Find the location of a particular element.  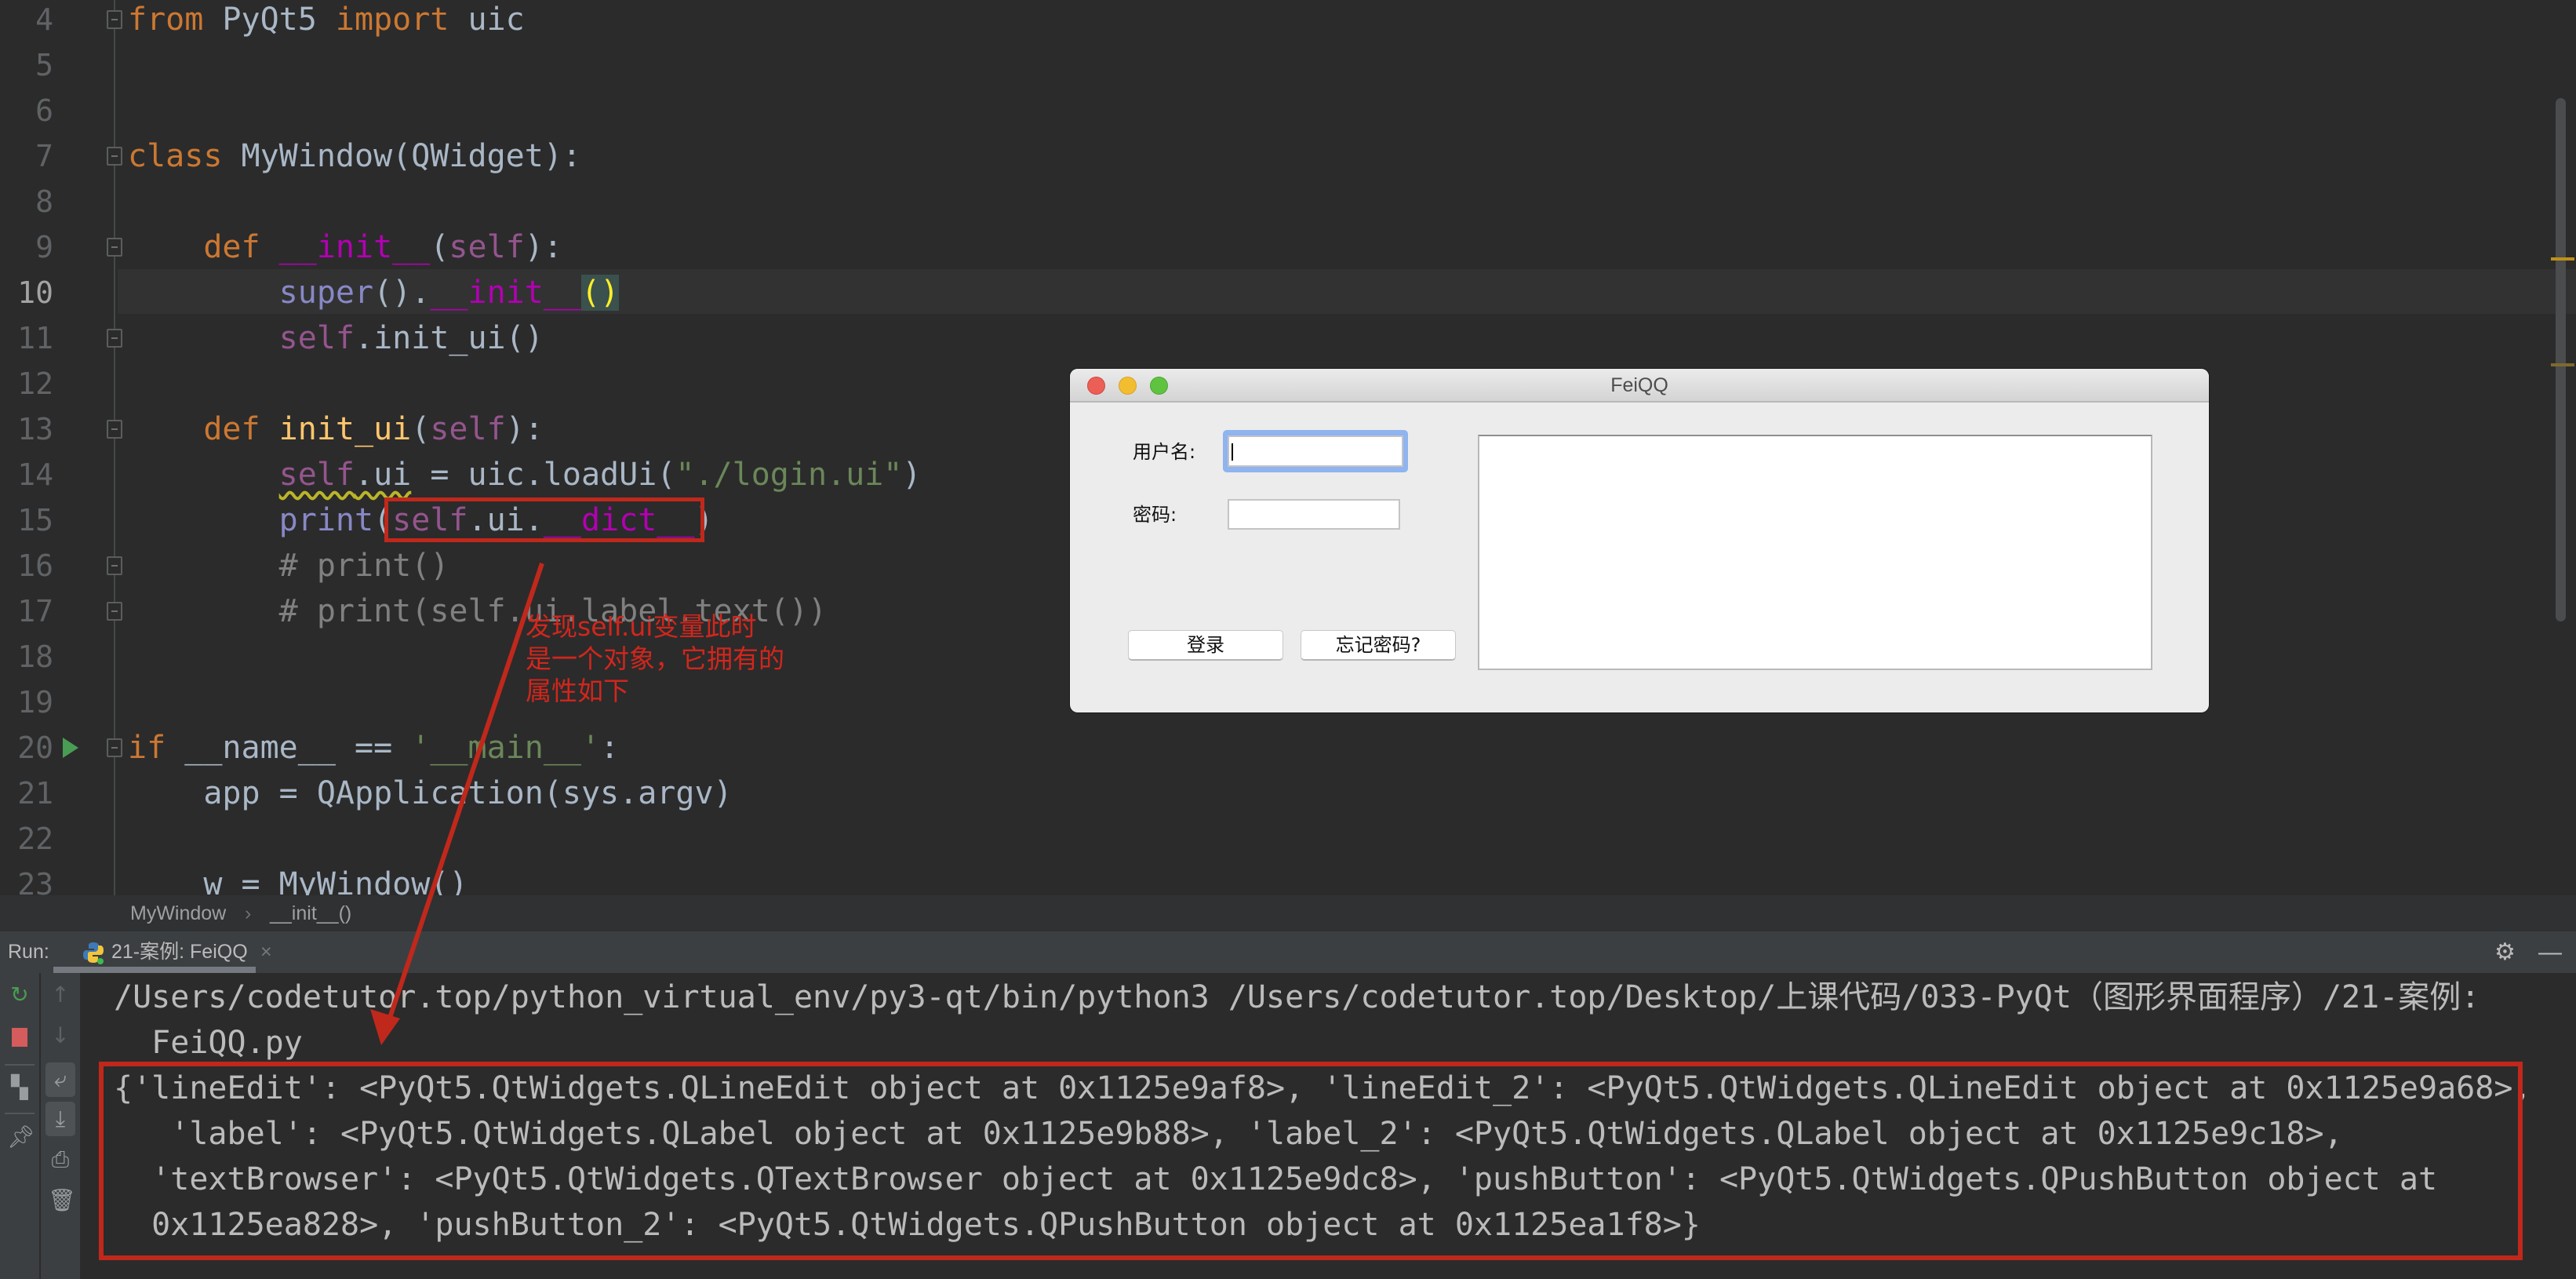

line-number: 13 is located at coordinates (35, 429).